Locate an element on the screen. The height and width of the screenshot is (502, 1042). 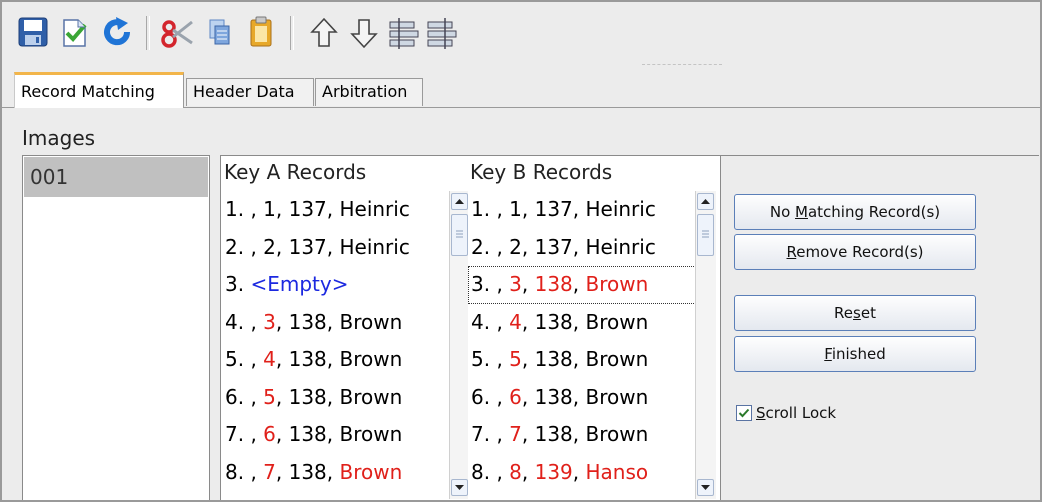
images-label: Images is located at coordinates (59, 138).